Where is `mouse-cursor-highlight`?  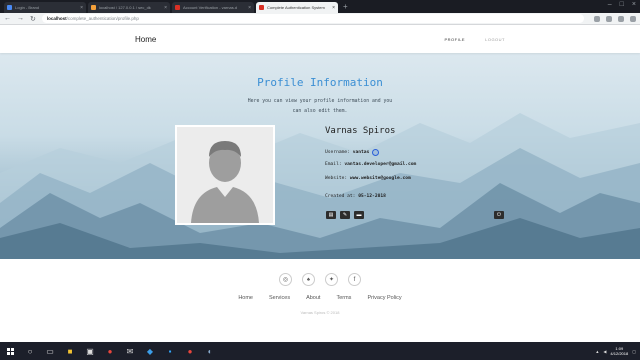
mouse-cursor-highlight is located at coordinates (375, 152).